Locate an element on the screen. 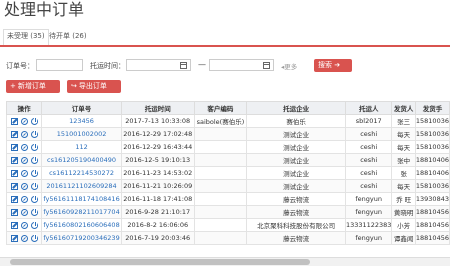 The image size is (450, 266). sender-cell: 张 is located at coordinates (403, 173).